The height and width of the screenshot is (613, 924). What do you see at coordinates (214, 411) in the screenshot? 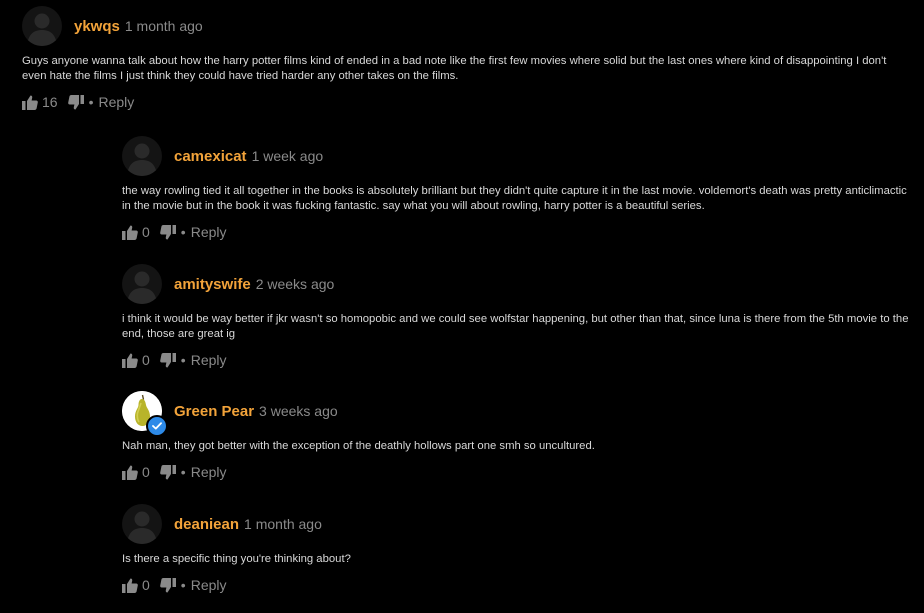
I see `comment-username: Green Pear` at bounding box center [214, 411].